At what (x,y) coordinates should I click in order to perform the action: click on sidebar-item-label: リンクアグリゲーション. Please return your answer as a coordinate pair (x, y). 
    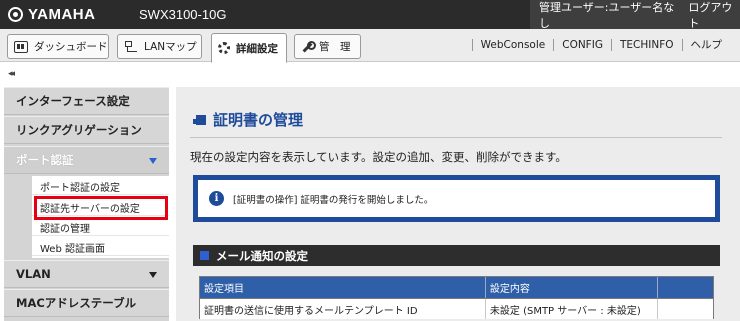
    Looking at the image, I should click on (79, 130).